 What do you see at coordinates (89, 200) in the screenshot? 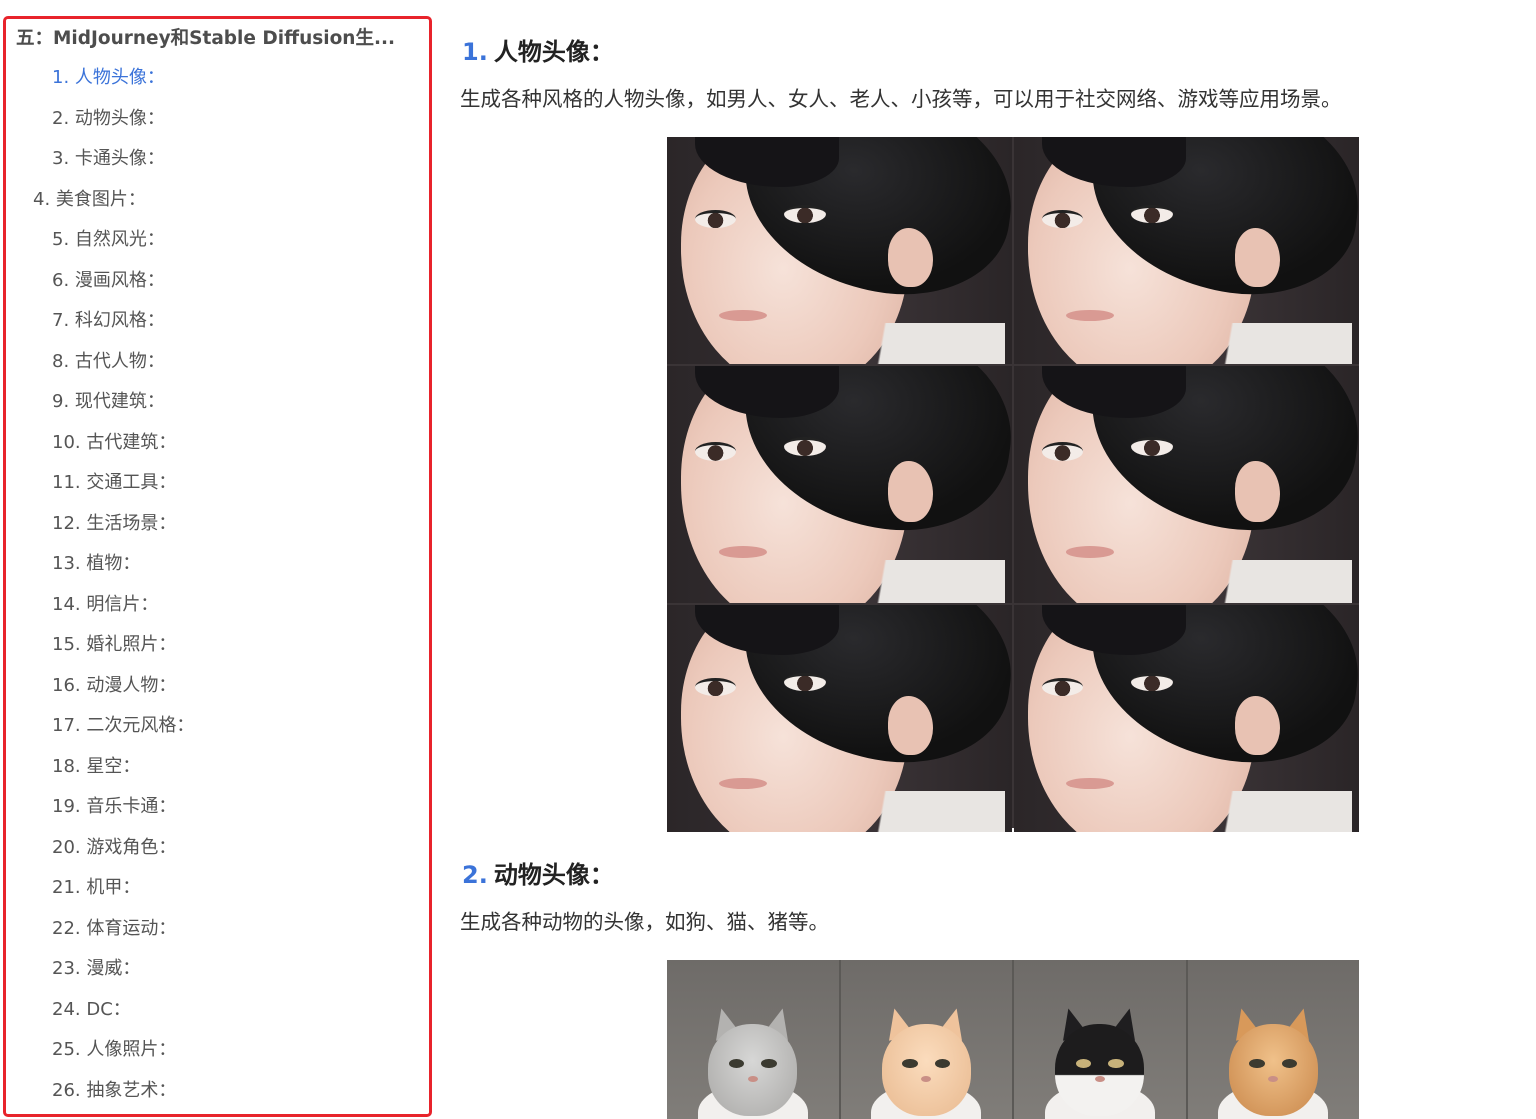
I see `toc-item: 4. 美食图片：` at bounding box center [89, 200].